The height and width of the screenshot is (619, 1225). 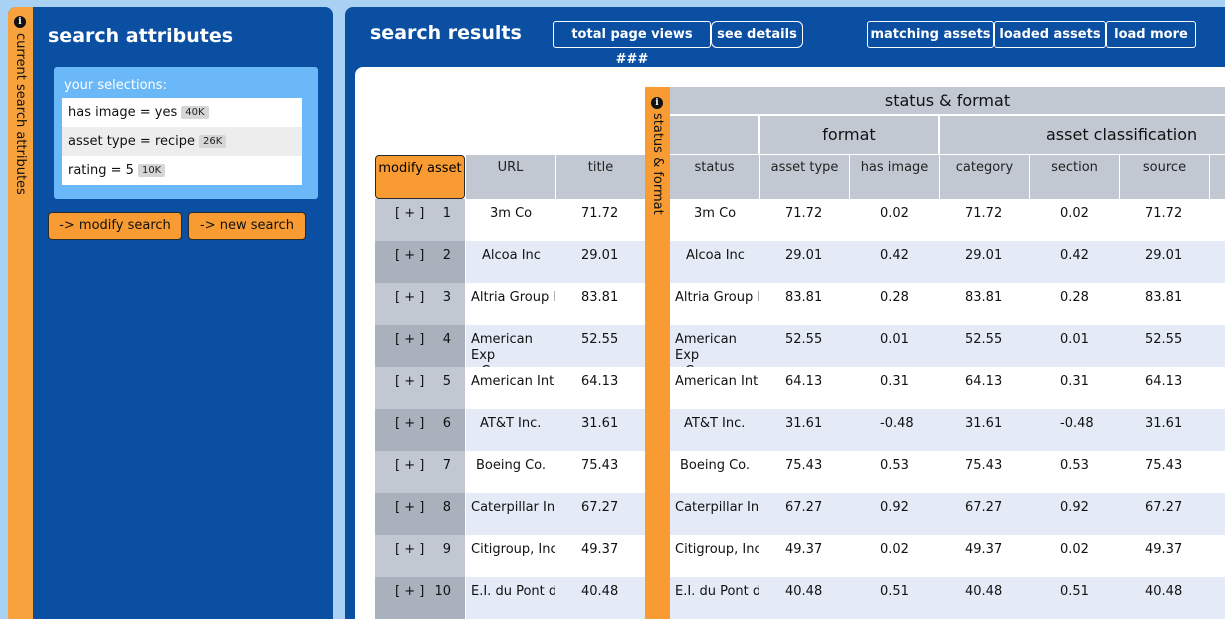 I want to click on group-header-asset-classification: asset classification, so click(x=1082, y=135).